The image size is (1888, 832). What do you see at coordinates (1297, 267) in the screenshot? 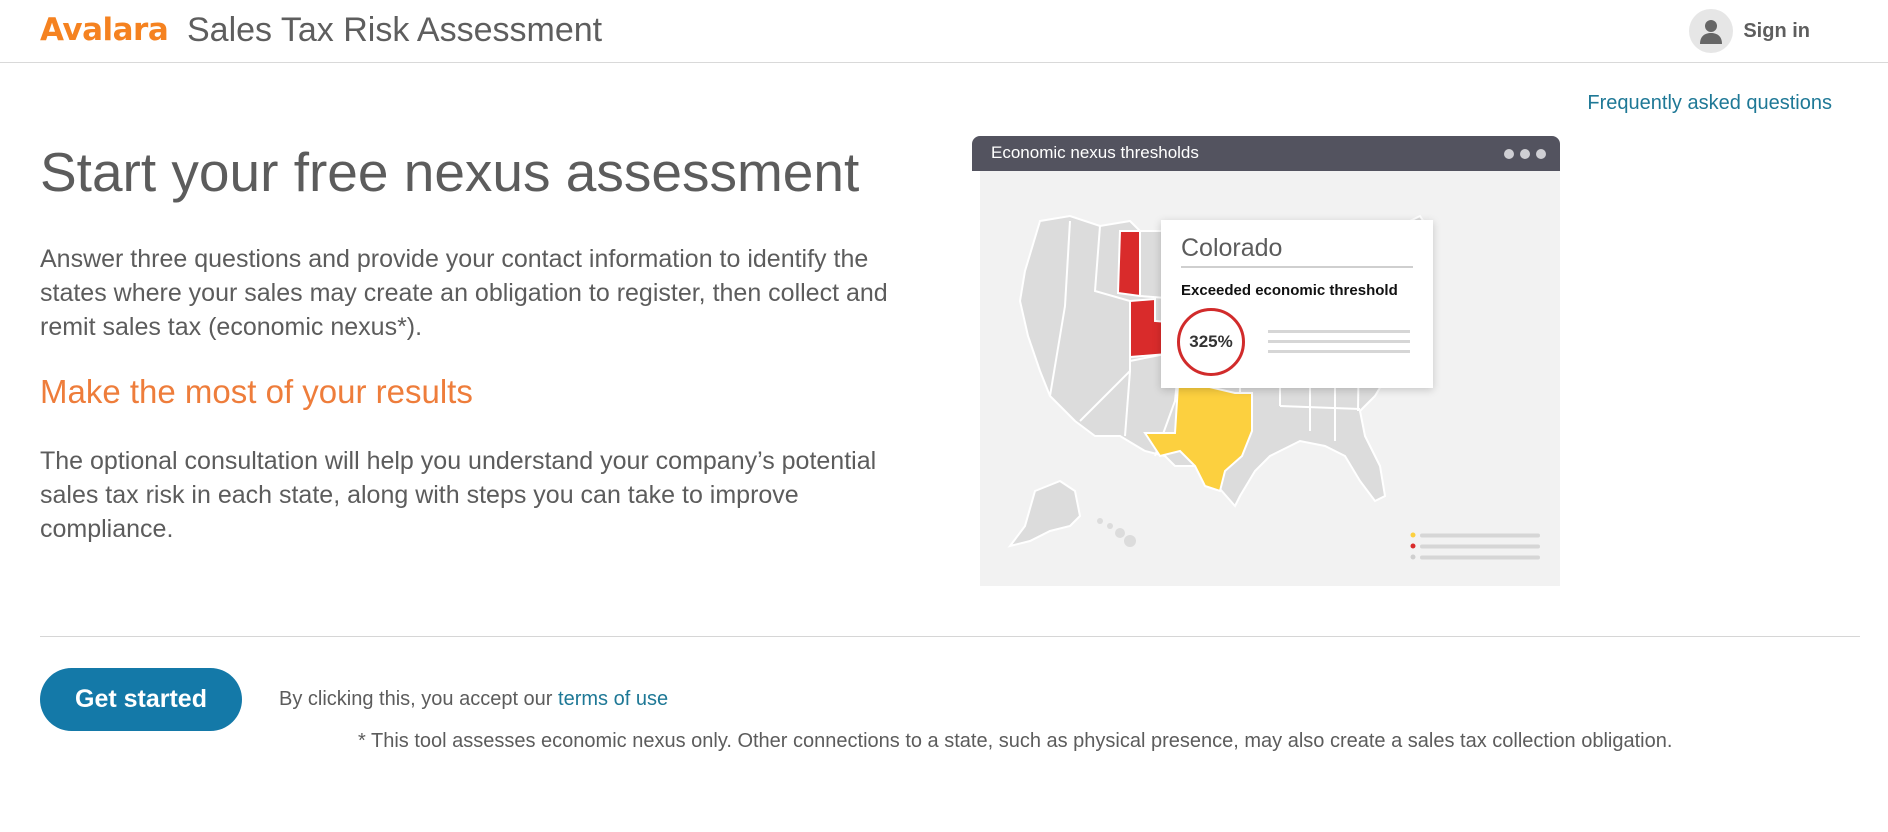
I see `popup-divider` at bounding box center [1297, 267].